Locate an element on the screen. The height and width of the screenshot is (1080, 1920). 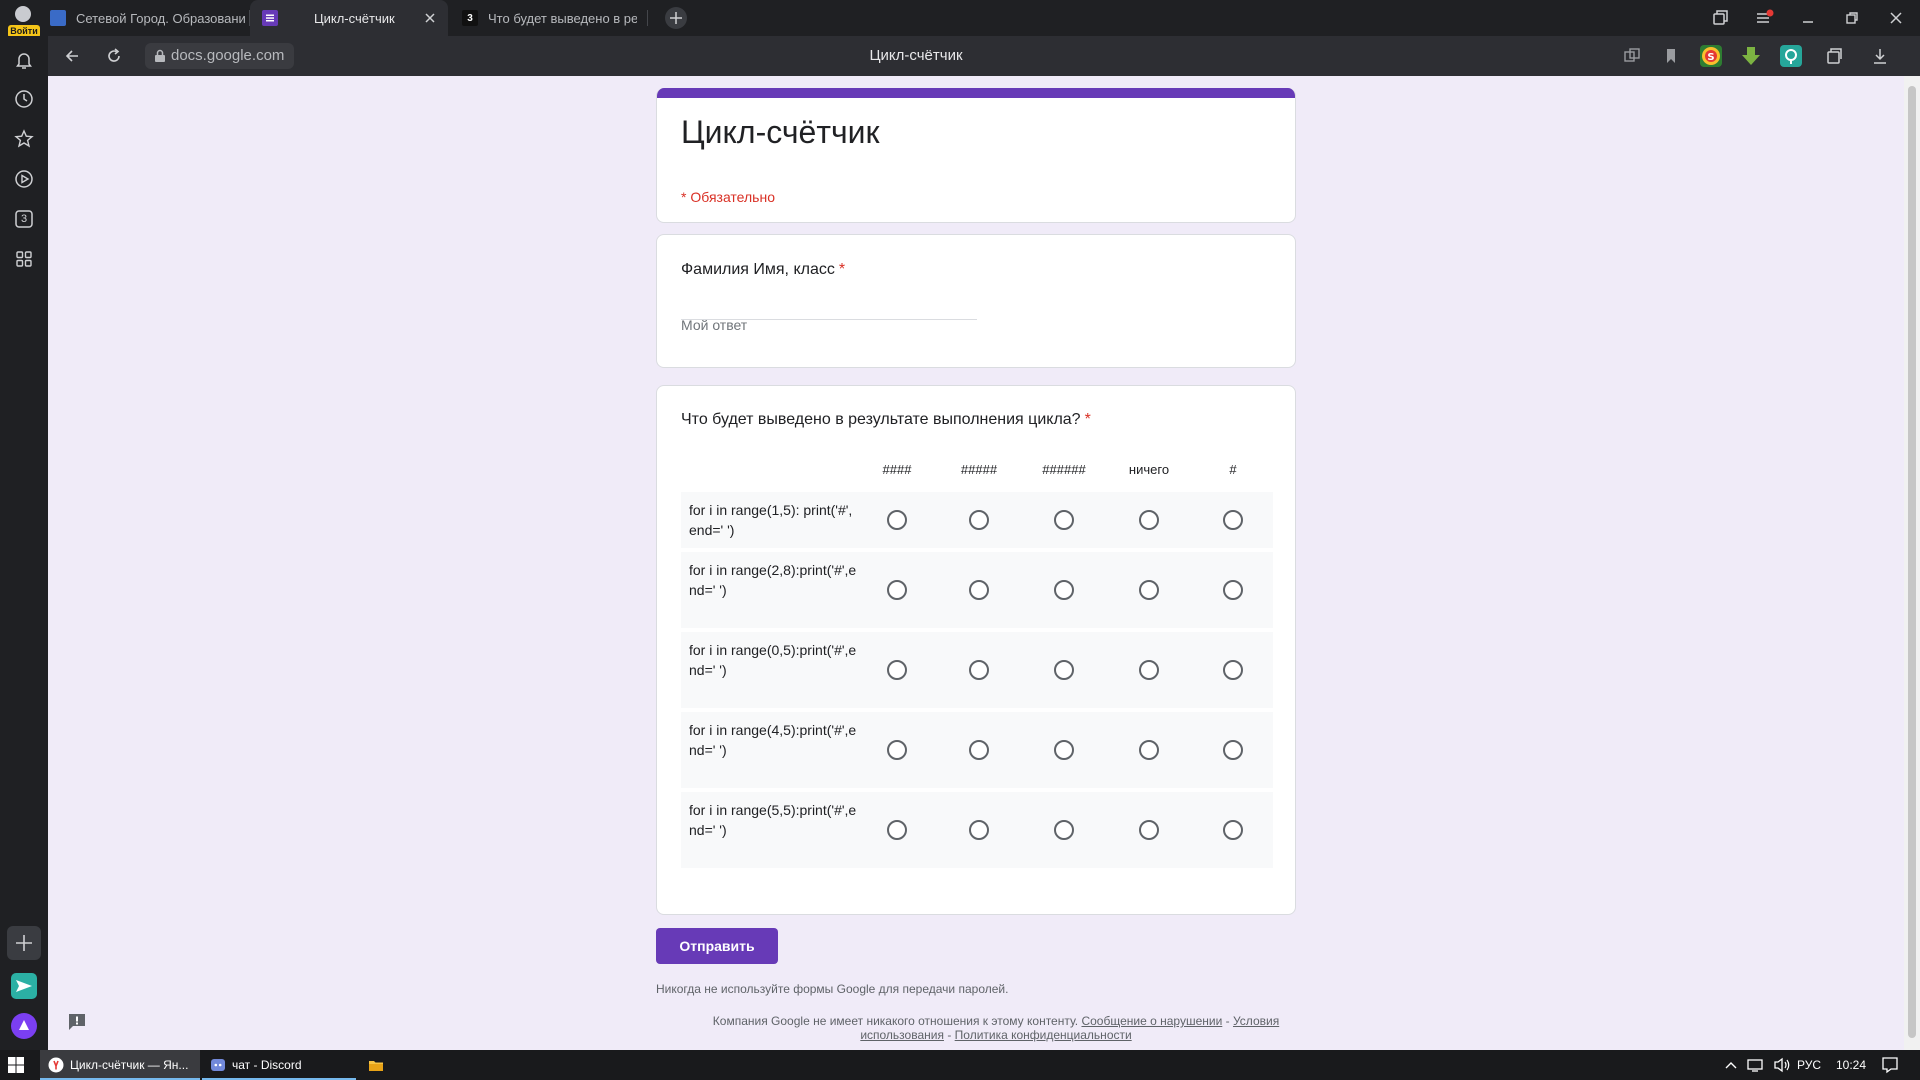
grid-row: for i in range(1,5): print('#',end=' ') is located at coordinates (977, 520).